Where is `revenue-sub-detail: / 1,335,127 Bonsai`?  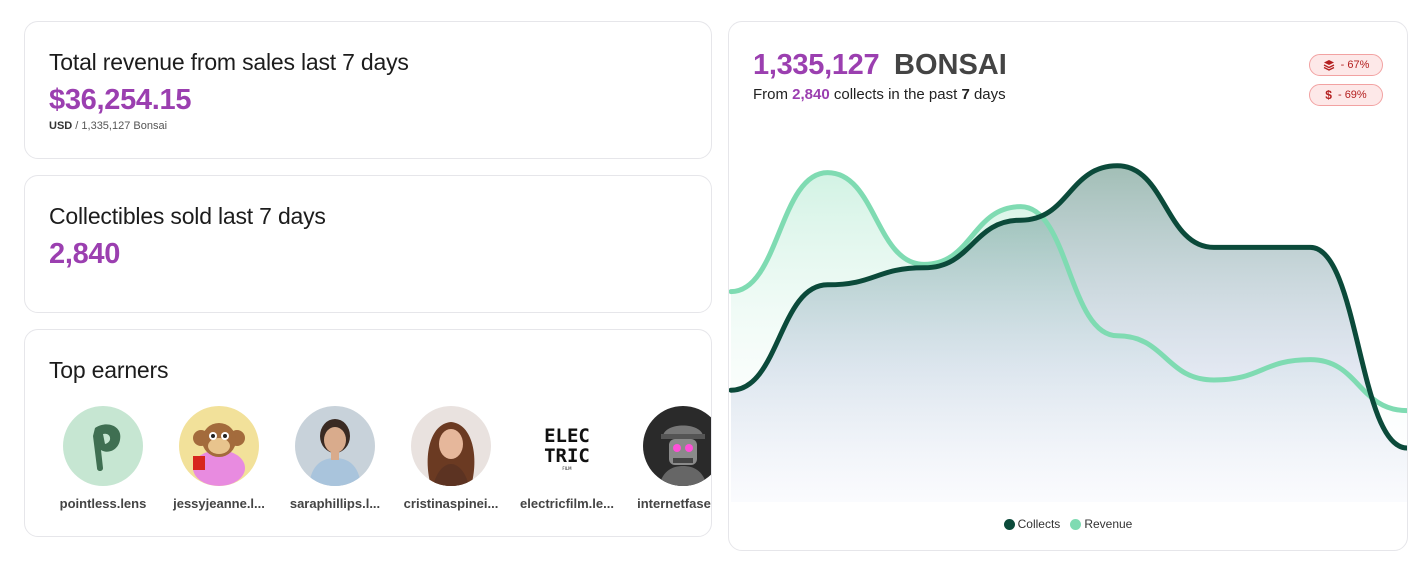
revenue-sub-detail: / 1,335,127 Bonsai is located at coordinates (120, 126).